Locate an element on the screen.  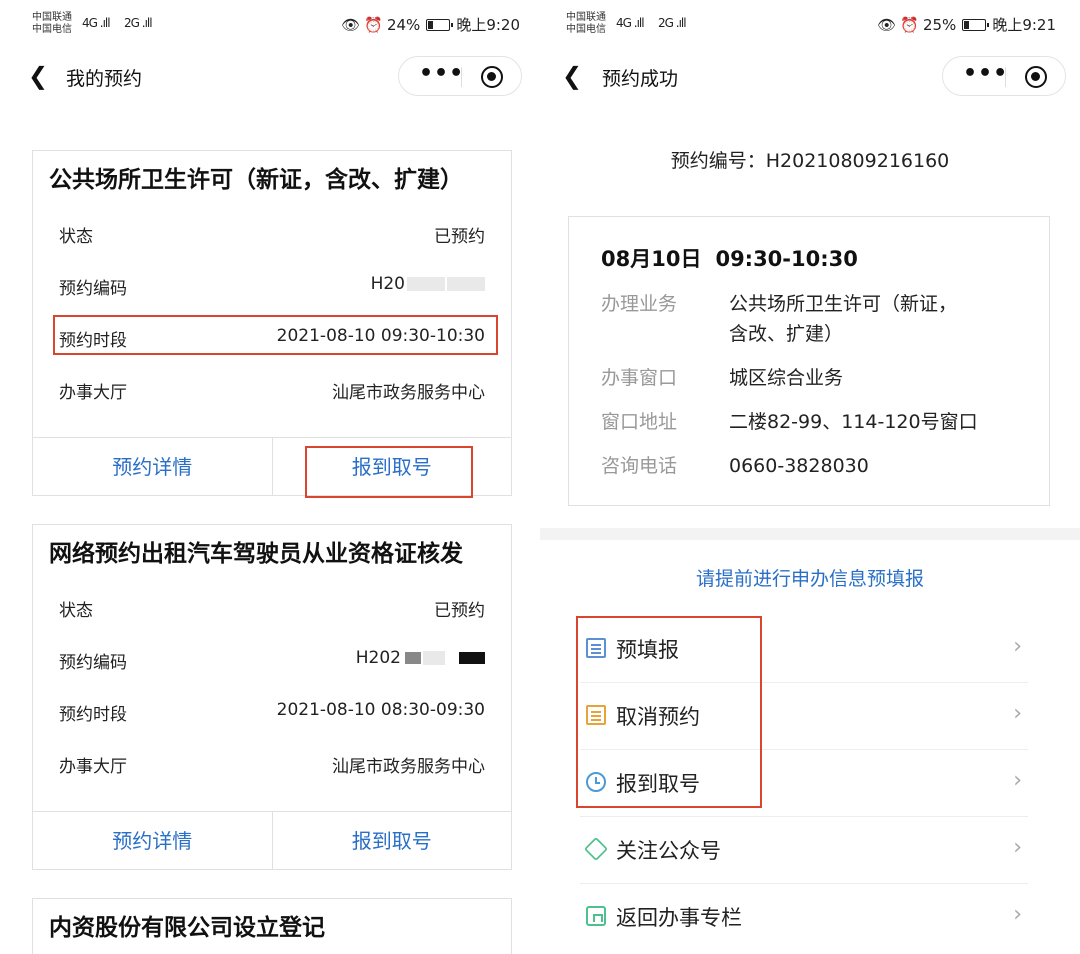
prefill-tip-link: 请提前进行申办信息预填报 is located at coordinates (810, 577).